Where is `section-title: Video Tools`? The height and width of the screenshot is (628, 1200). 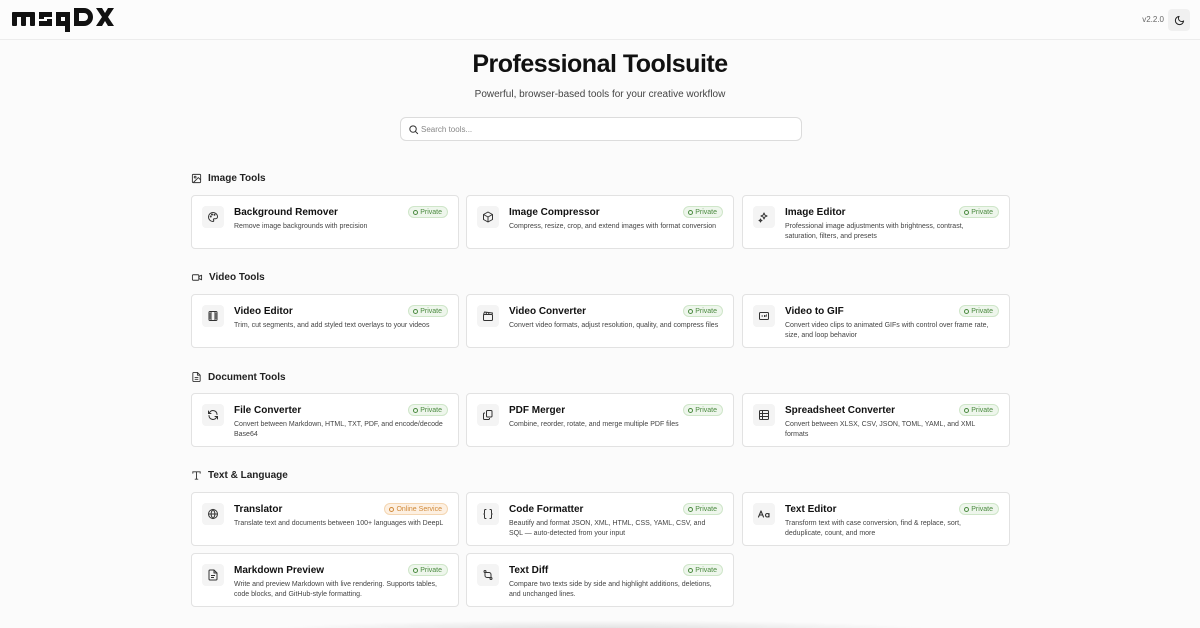
section-title: Video Tools is located at coordinates (237, 277).